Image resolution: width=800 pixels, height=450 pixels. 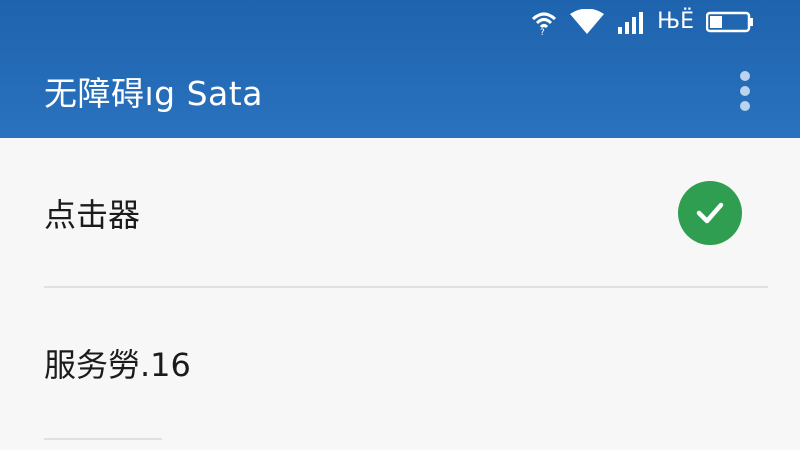 What do you see at coordinates (92, 215) in the screenshot?
I see `list-item-label: 点击器` at bounding box center [92, 215].